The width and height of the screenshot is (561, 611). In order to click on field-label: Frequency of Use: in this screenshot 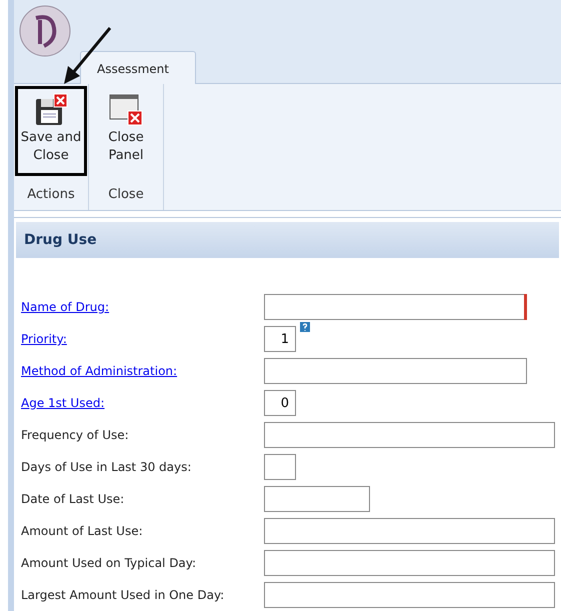, I will do `click(75, 435)`.